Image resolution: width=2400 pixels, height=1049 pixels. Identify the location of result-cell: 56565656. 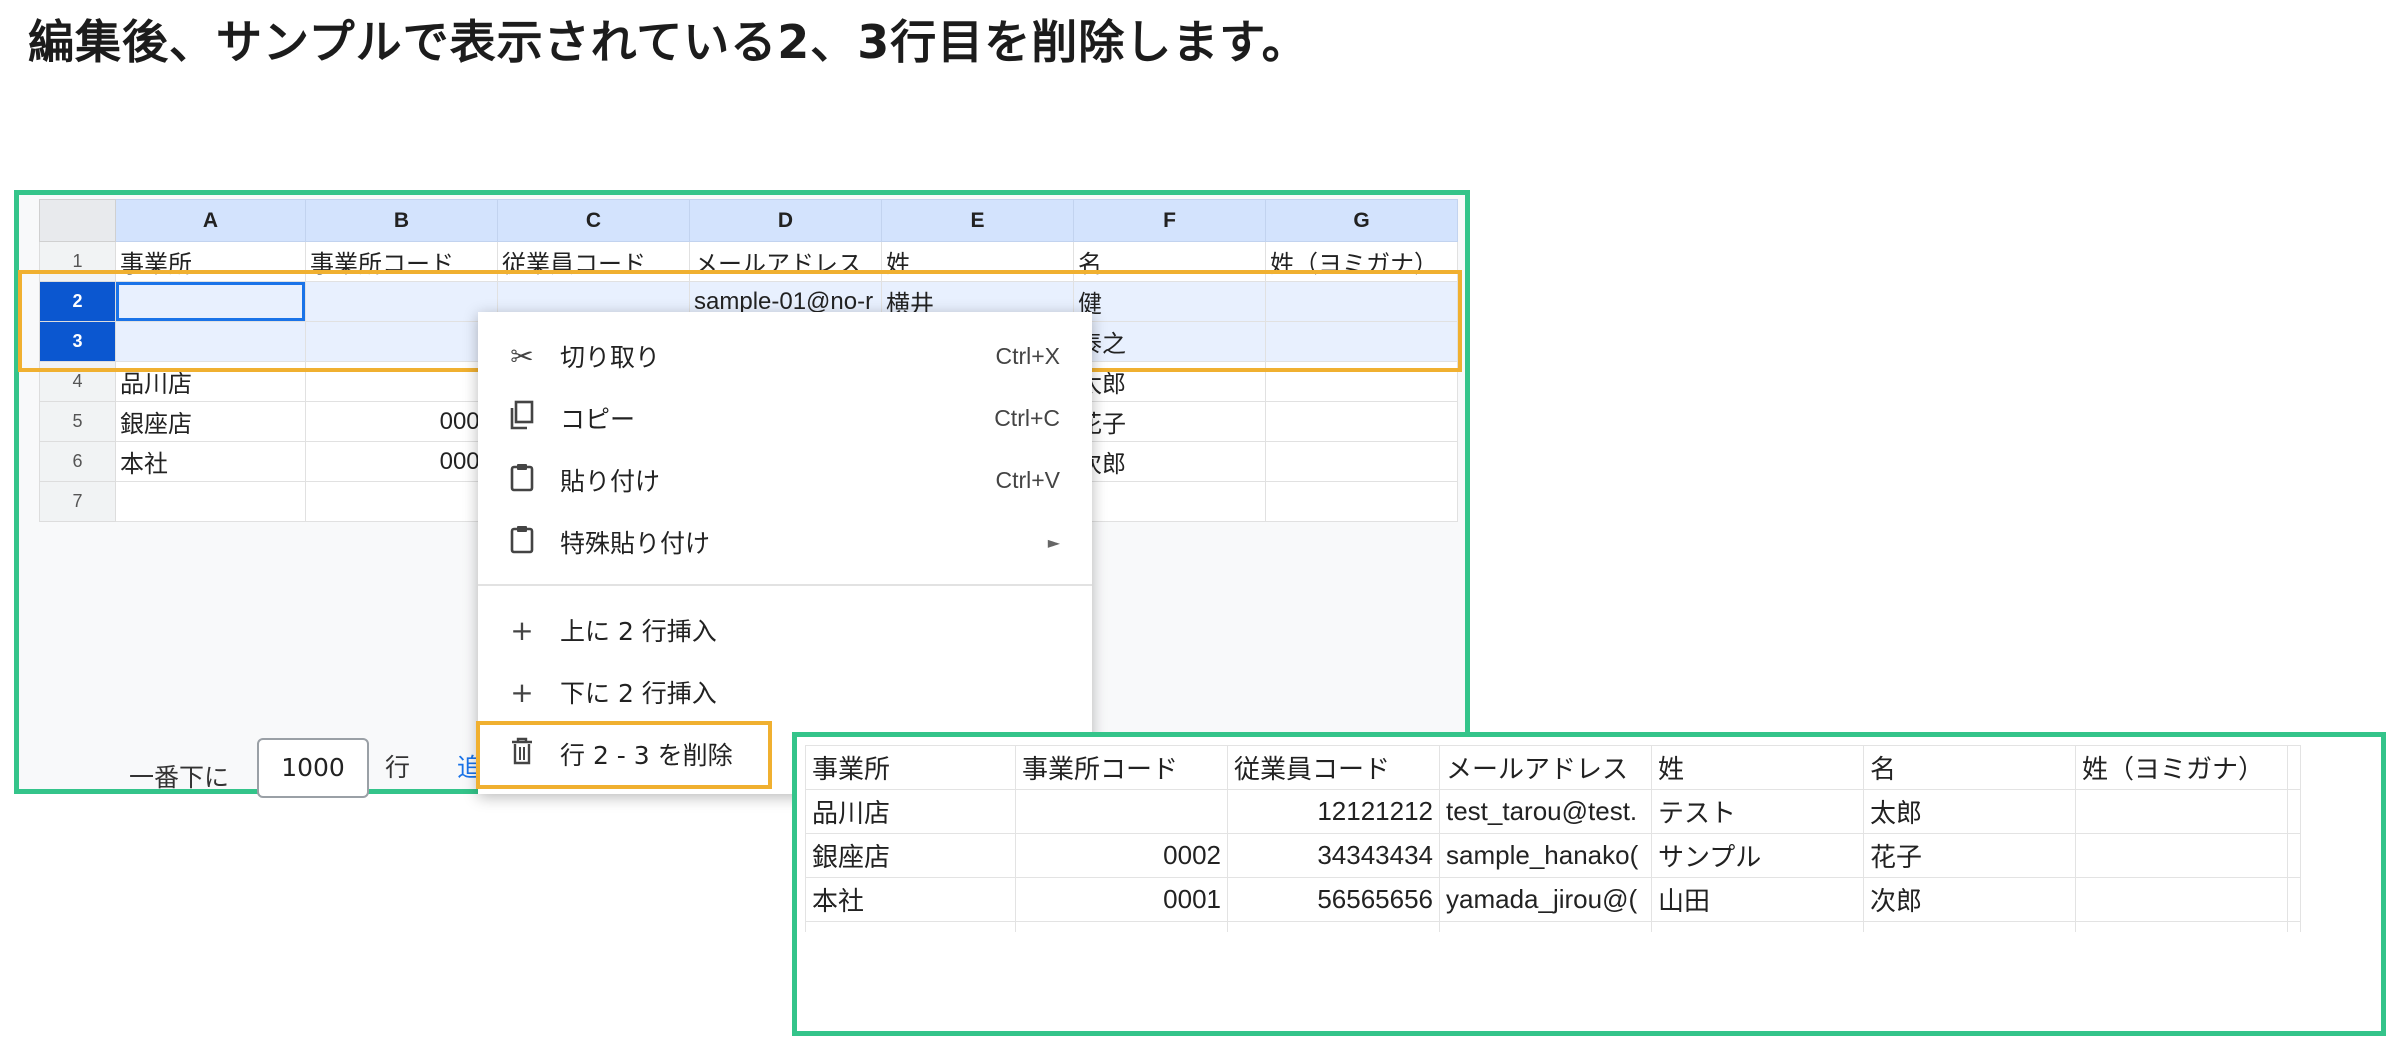
(1333, 899).